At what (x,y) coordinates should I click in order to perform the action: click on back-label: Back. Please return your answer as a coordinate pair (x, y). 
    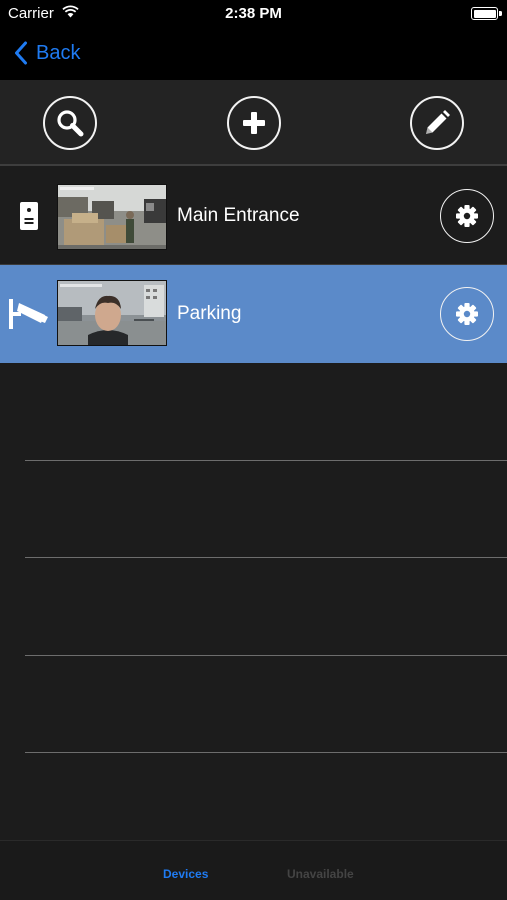
    Looking at the image, I should click on (58, 52).